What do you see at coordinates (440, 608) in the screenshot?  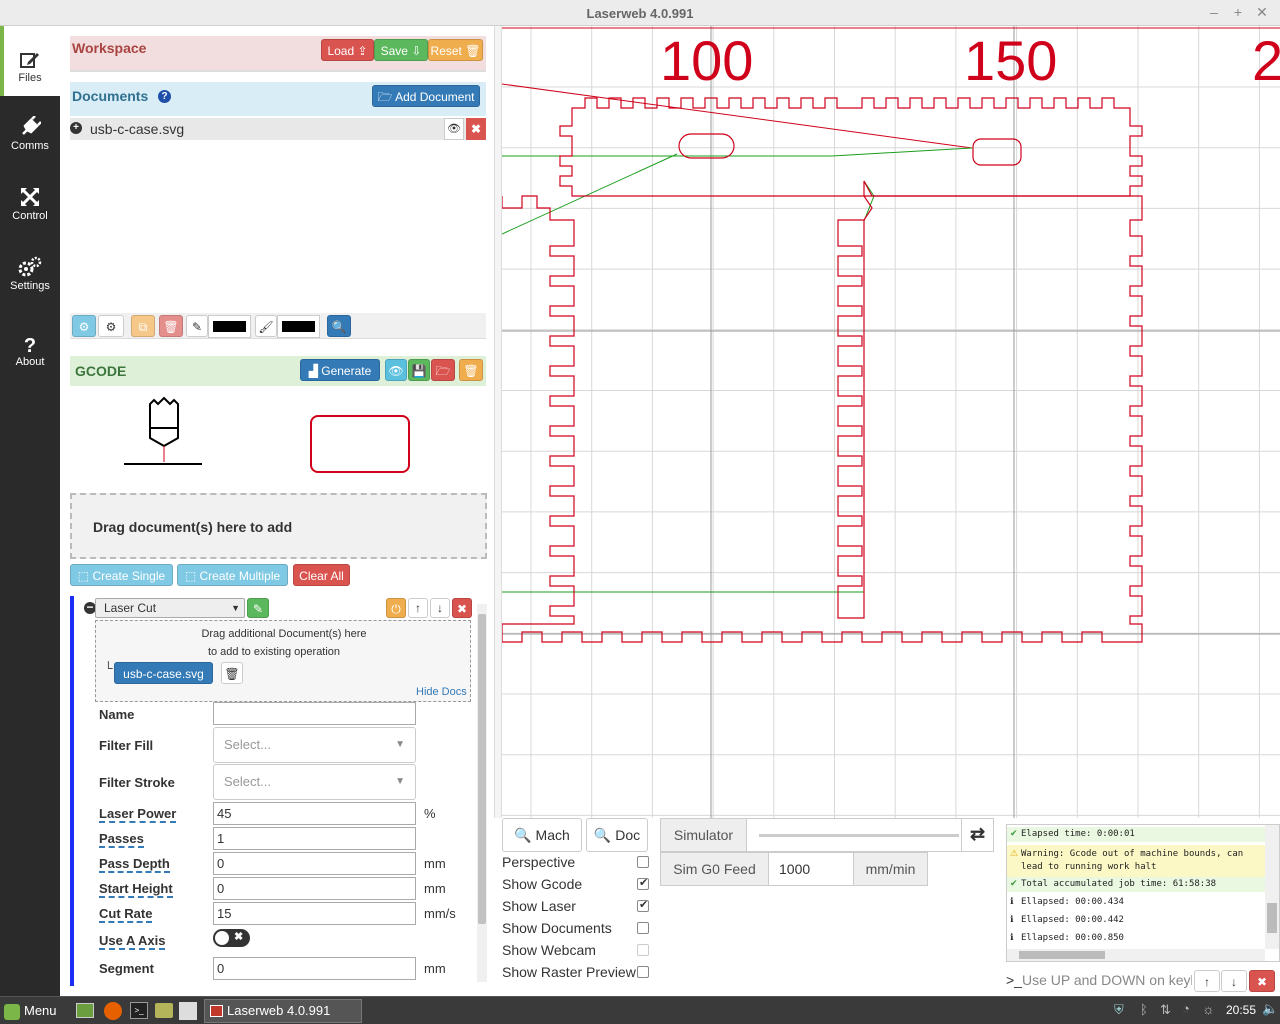 I see `move-down-button: ↓` at bounding box center [440, 608].